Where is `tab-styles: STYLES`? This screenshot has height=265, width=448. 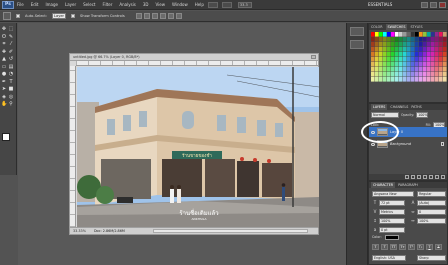 tab-styles: STYLES is located at coordinates (416, 27).